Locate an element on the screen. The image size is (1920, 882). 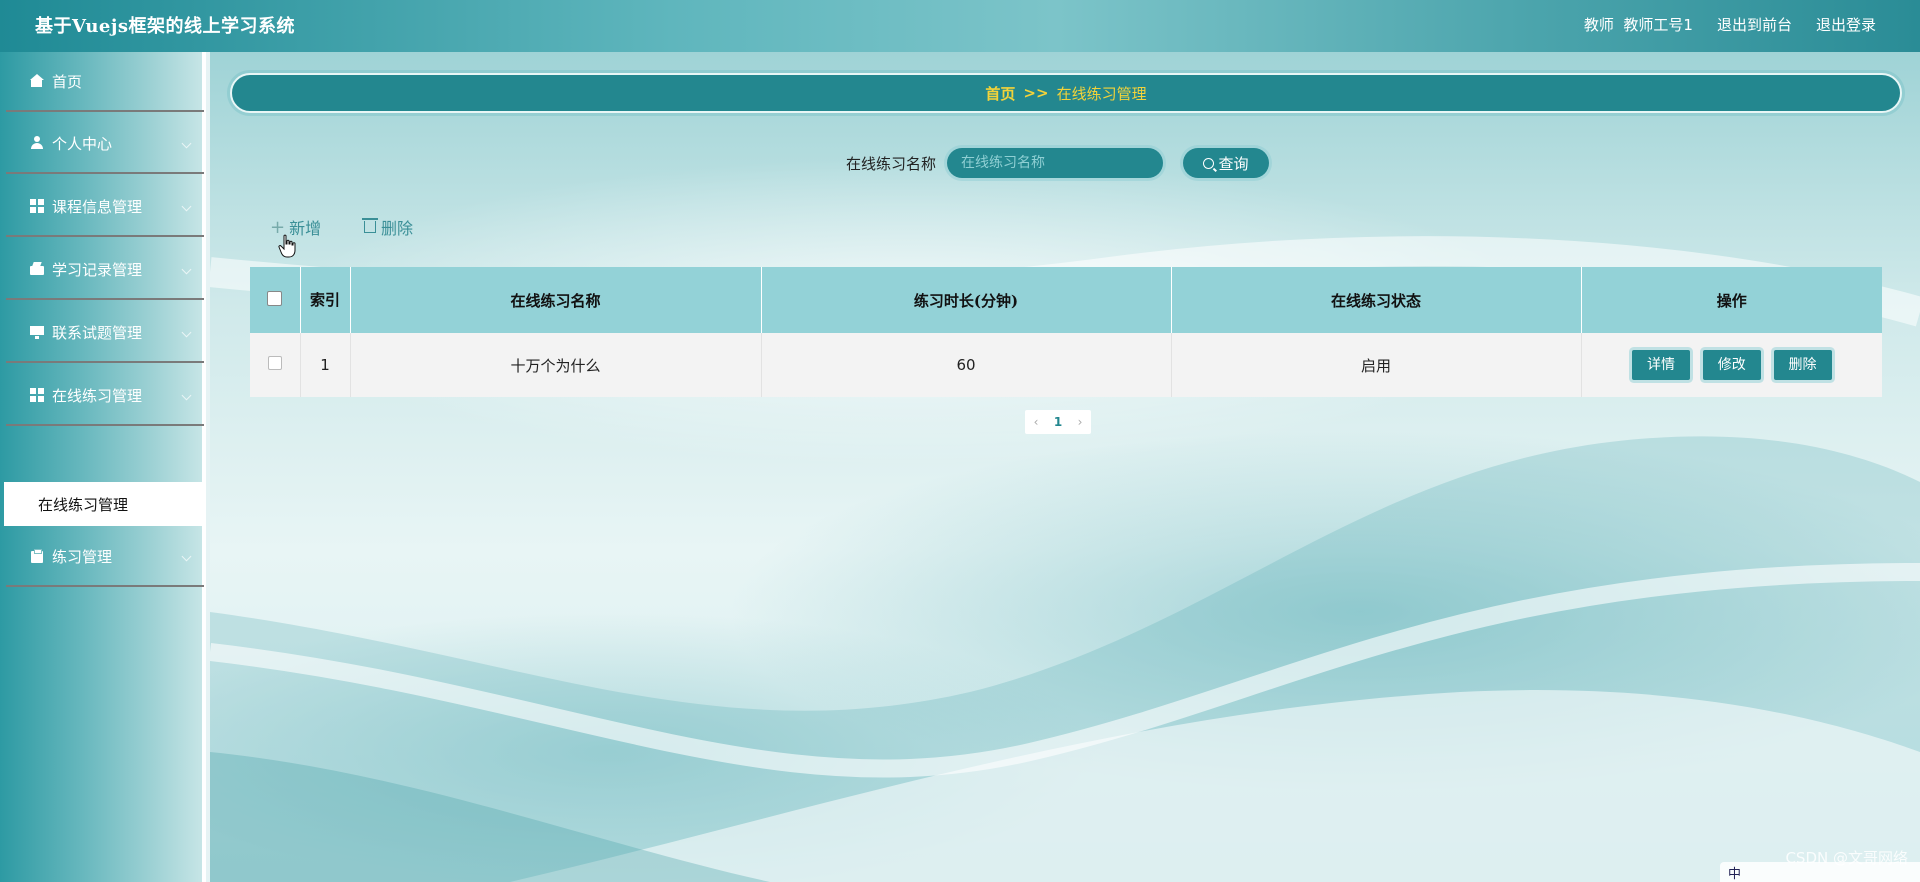
sidebar-item-course-info: 课程信息管理 is located at coordinates (105, 207).